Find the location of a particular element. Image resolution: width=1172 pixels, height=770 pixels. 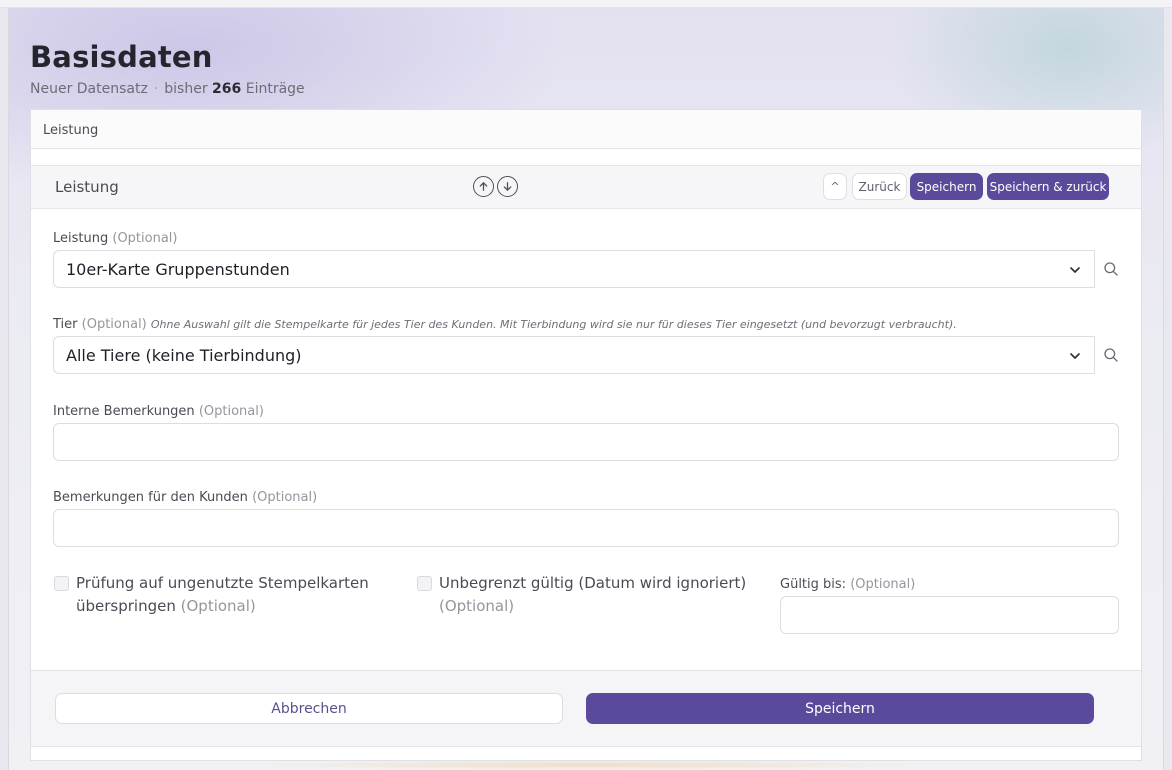

save-button: Speichern is located at coordinates (840, 708).